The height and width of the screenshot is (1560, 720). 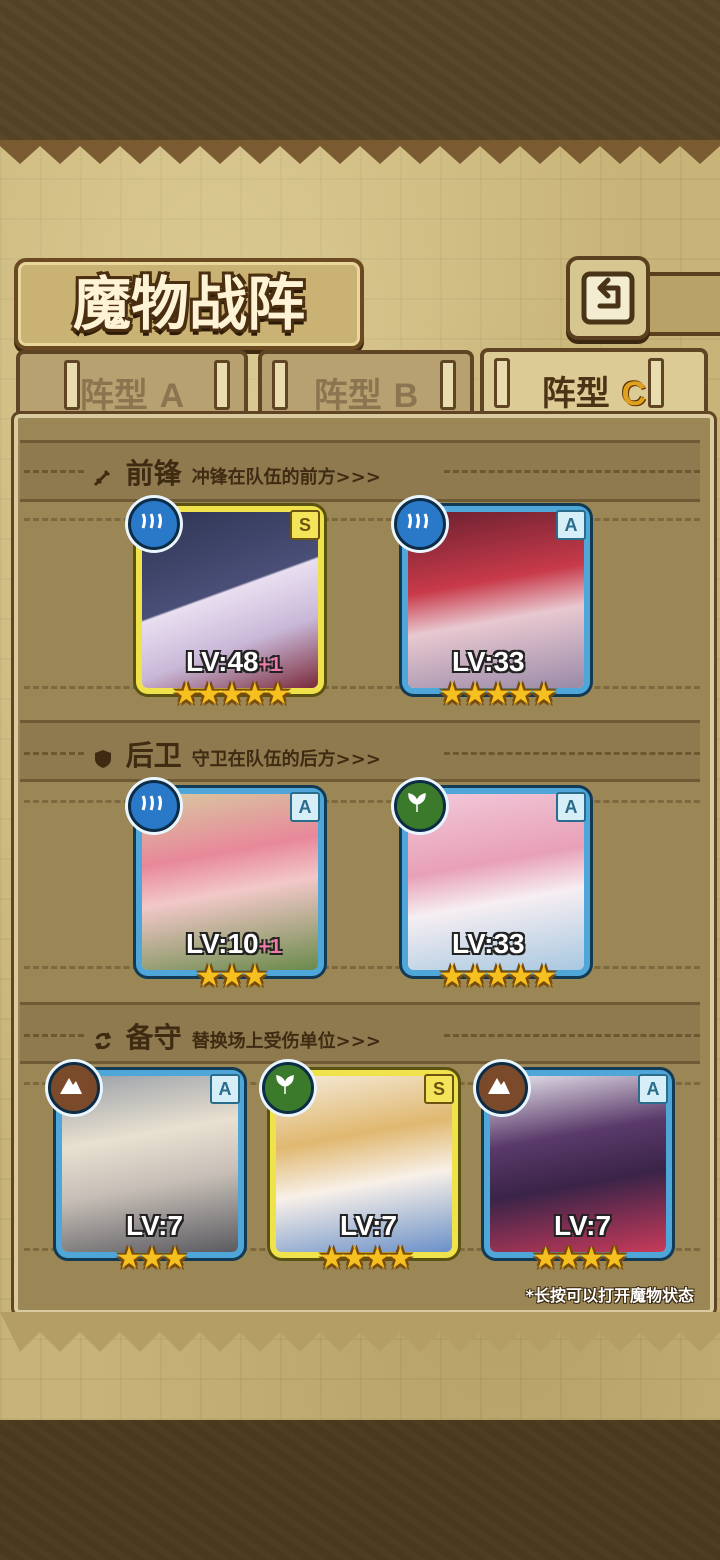 I want to click on tab-suffix: A, so click(x=172, y=396).